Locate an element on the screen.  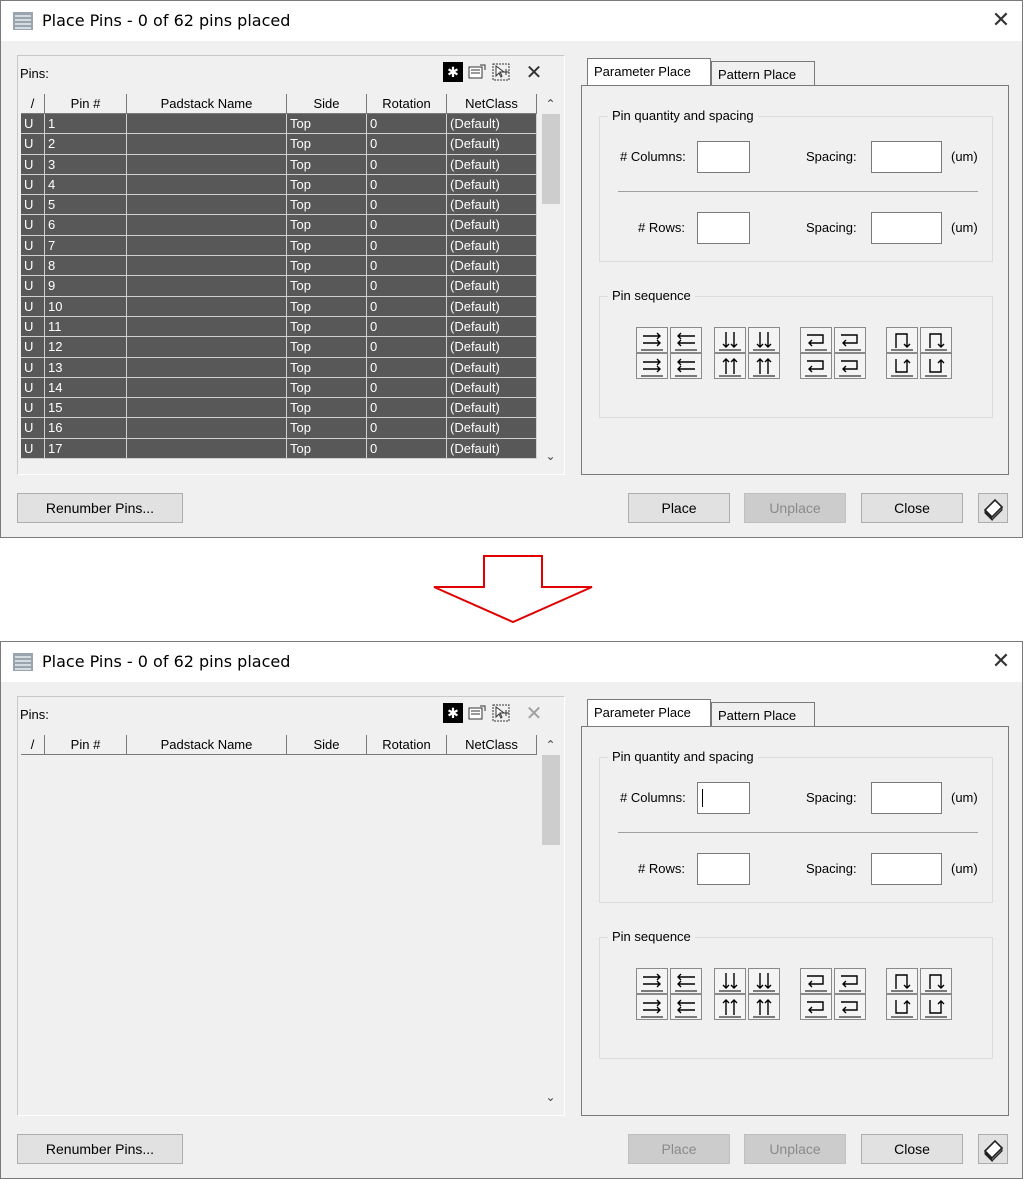
table-row: U 16 Top 0 (Default) is located at coordinates (279, 428).